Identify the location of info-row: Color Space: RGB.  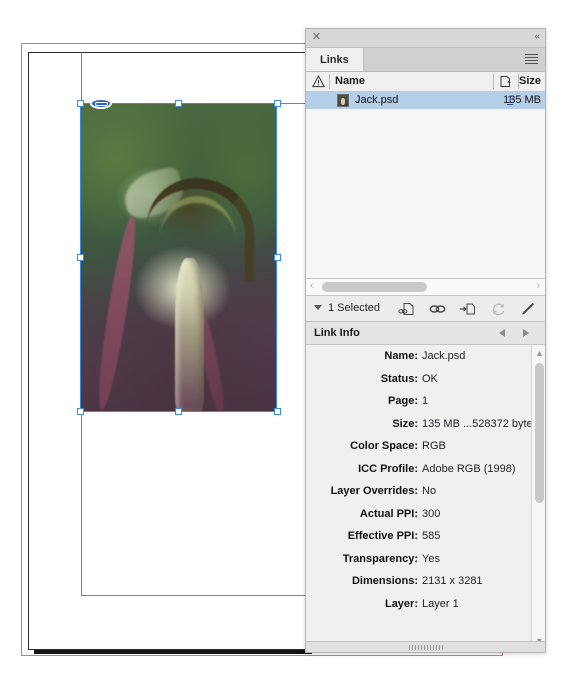
(425, 446).